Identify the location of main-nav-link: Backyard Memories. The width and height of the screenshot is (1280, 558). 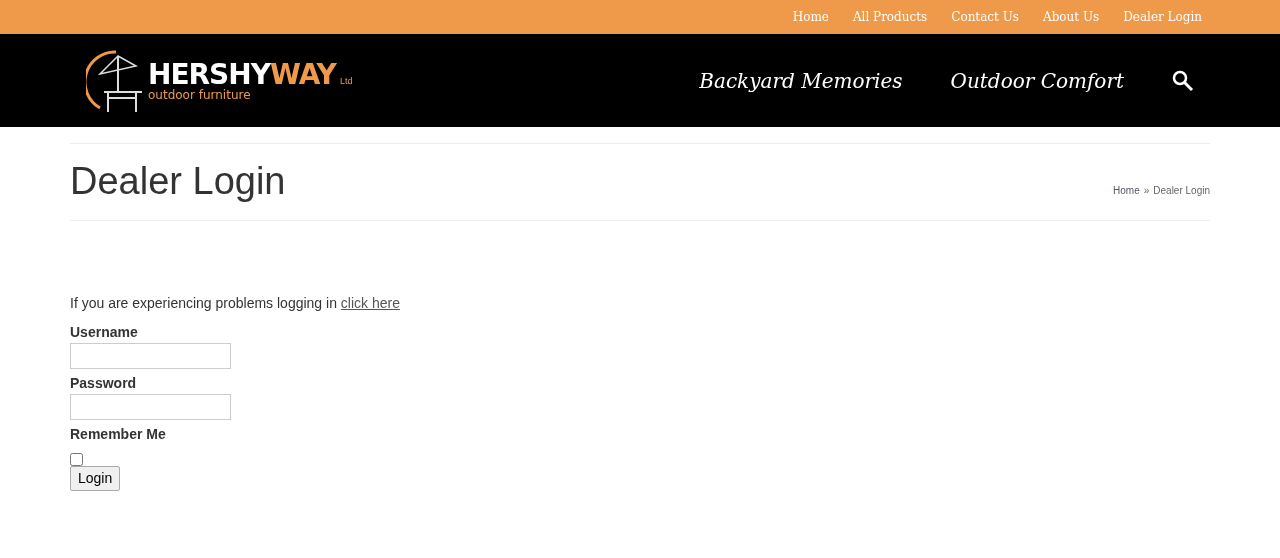
(801, 80).